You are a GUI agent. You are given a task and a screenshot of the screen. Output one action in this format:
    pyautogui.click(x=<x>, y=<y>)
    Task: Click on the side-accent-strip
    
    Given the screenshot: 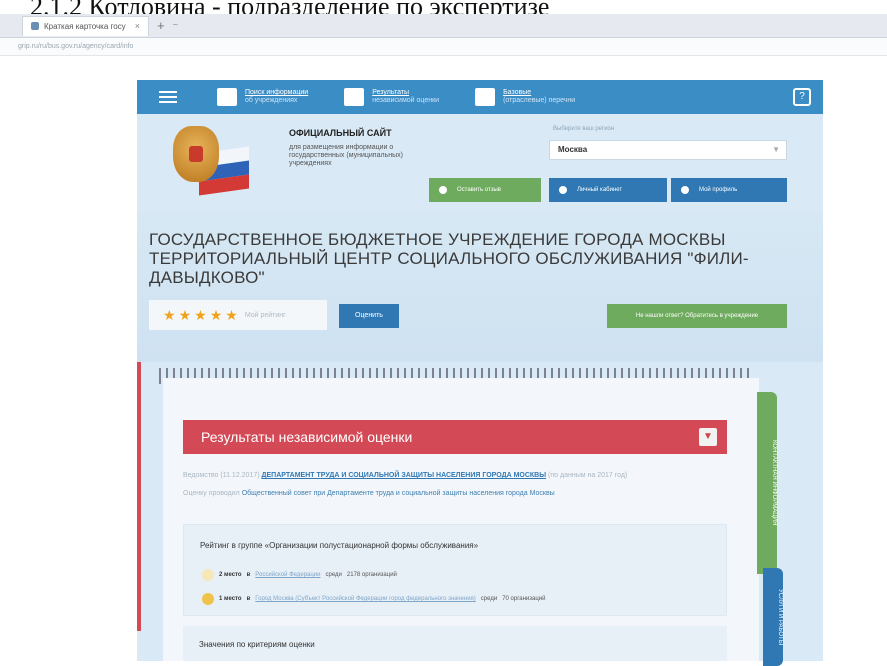 What is the action you would take?
    pyautogui.click(x=139, y=496)
    